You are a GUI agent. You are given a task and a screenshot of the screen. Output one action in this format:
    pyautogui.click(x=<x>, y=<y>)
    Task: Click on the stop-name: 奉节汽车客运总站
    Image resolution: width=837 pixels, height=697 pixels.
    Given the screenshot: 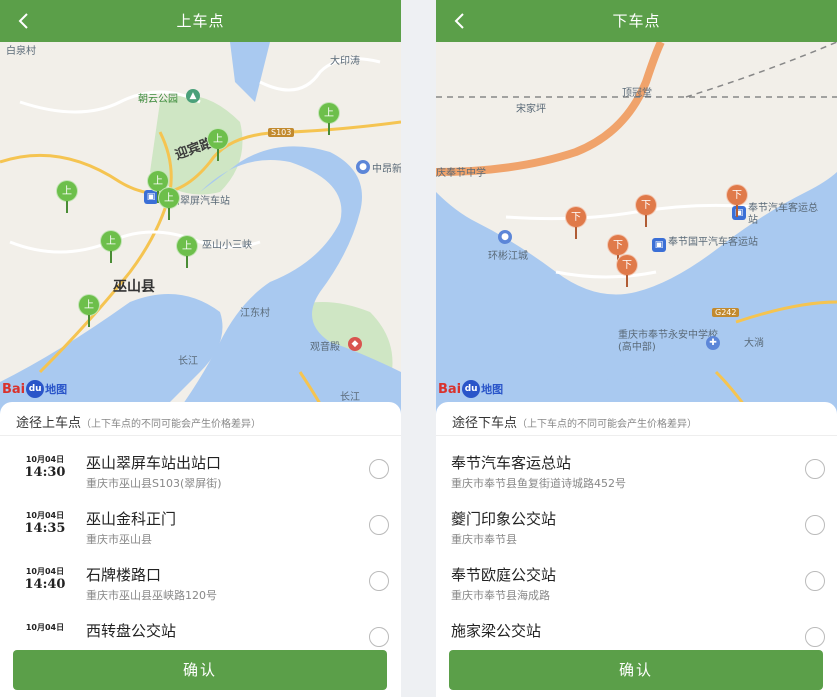 What is the action you would take?
    pyautogui.click(x=511, y=463)
    